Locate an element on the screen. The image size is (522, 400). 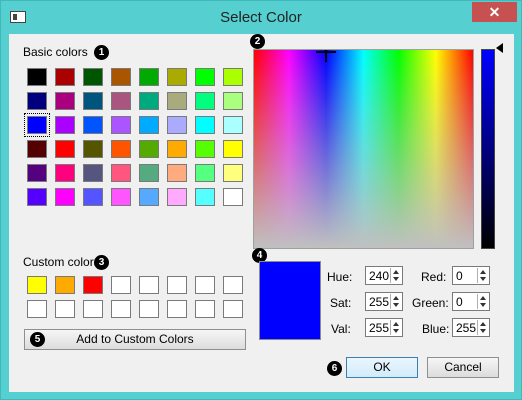
red-spinbox: 0 is located at coordinates (471, 275).